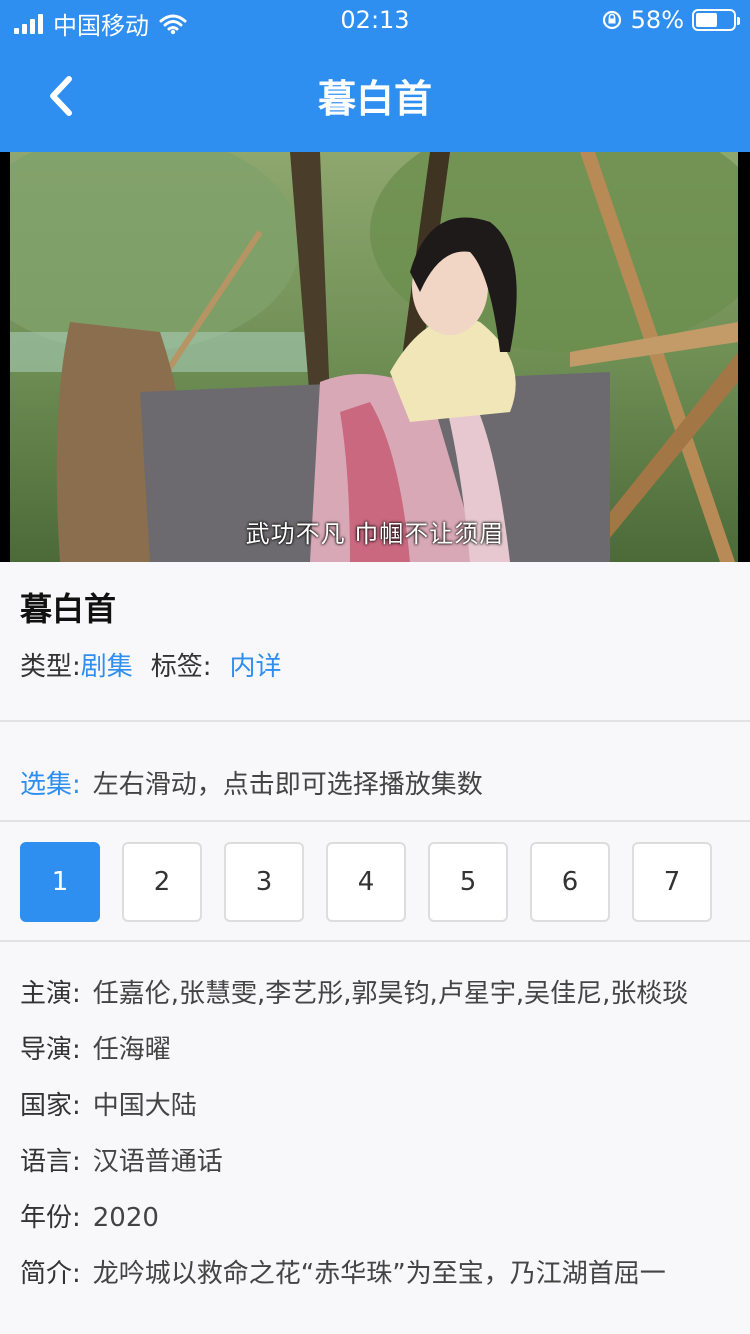 Image resolution: width=750 pixels, height=1334 pixels. What do you see at coordinates (157, 1162) in the screenshot?
I see `language-value: 汉语普通话` at bounding box center [157, 1162].